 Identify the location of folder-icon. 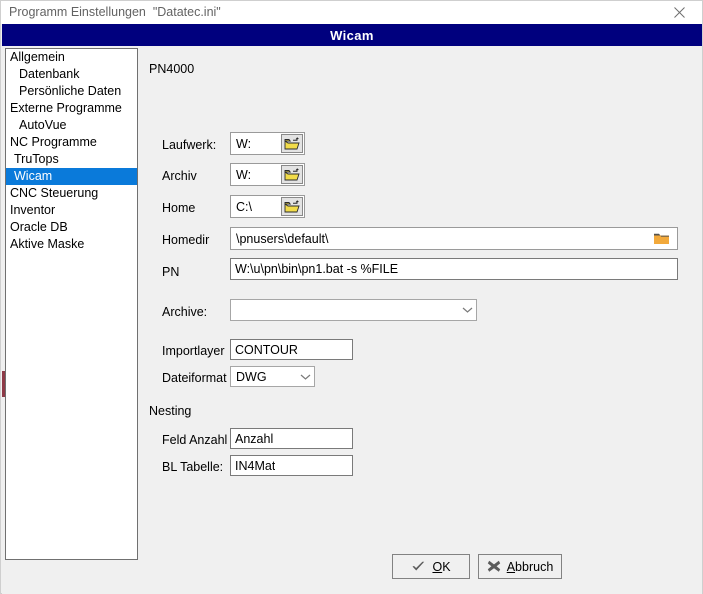
(661, 238).